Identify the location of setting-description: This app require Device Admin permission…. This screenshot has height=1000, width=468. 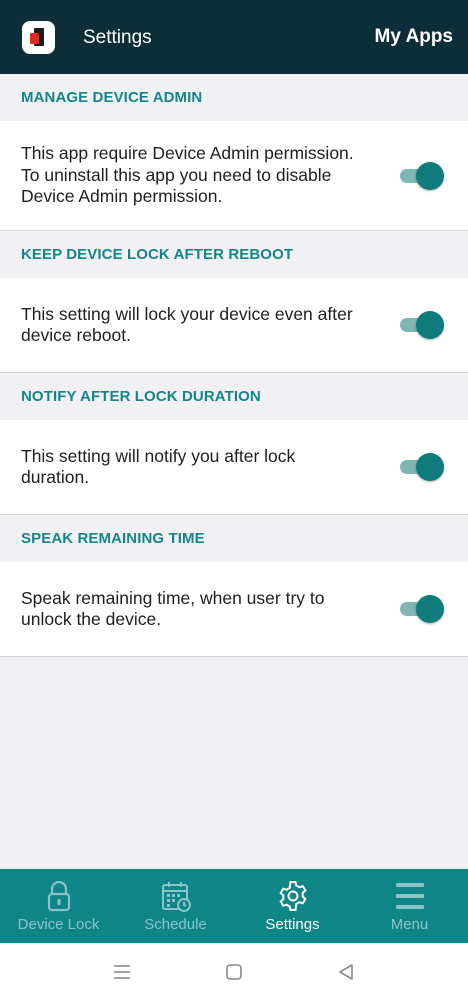
(187, 175).